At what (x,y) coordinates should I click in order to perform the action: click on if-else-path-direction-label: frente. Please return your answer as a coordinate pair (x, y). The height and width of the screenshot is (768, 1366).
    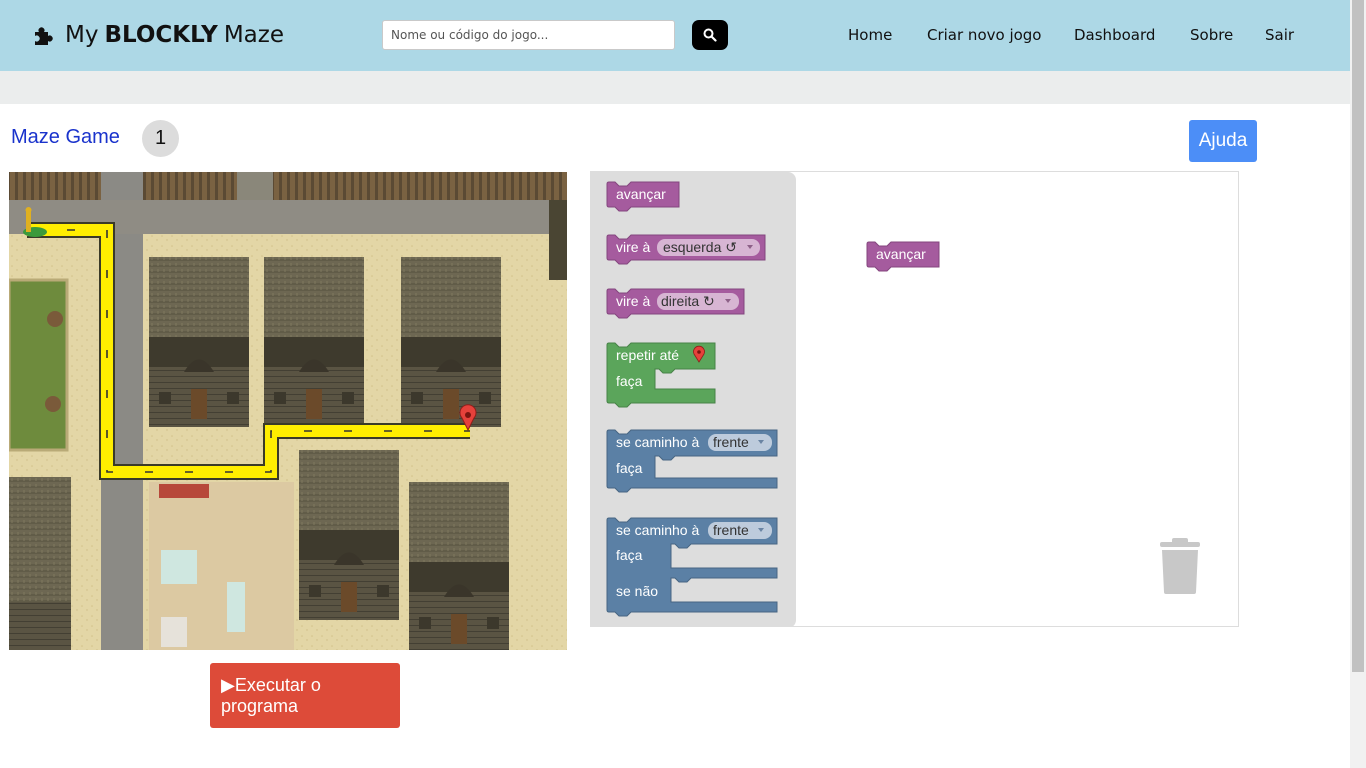
    Looking at the image, I should click on (731, 530).